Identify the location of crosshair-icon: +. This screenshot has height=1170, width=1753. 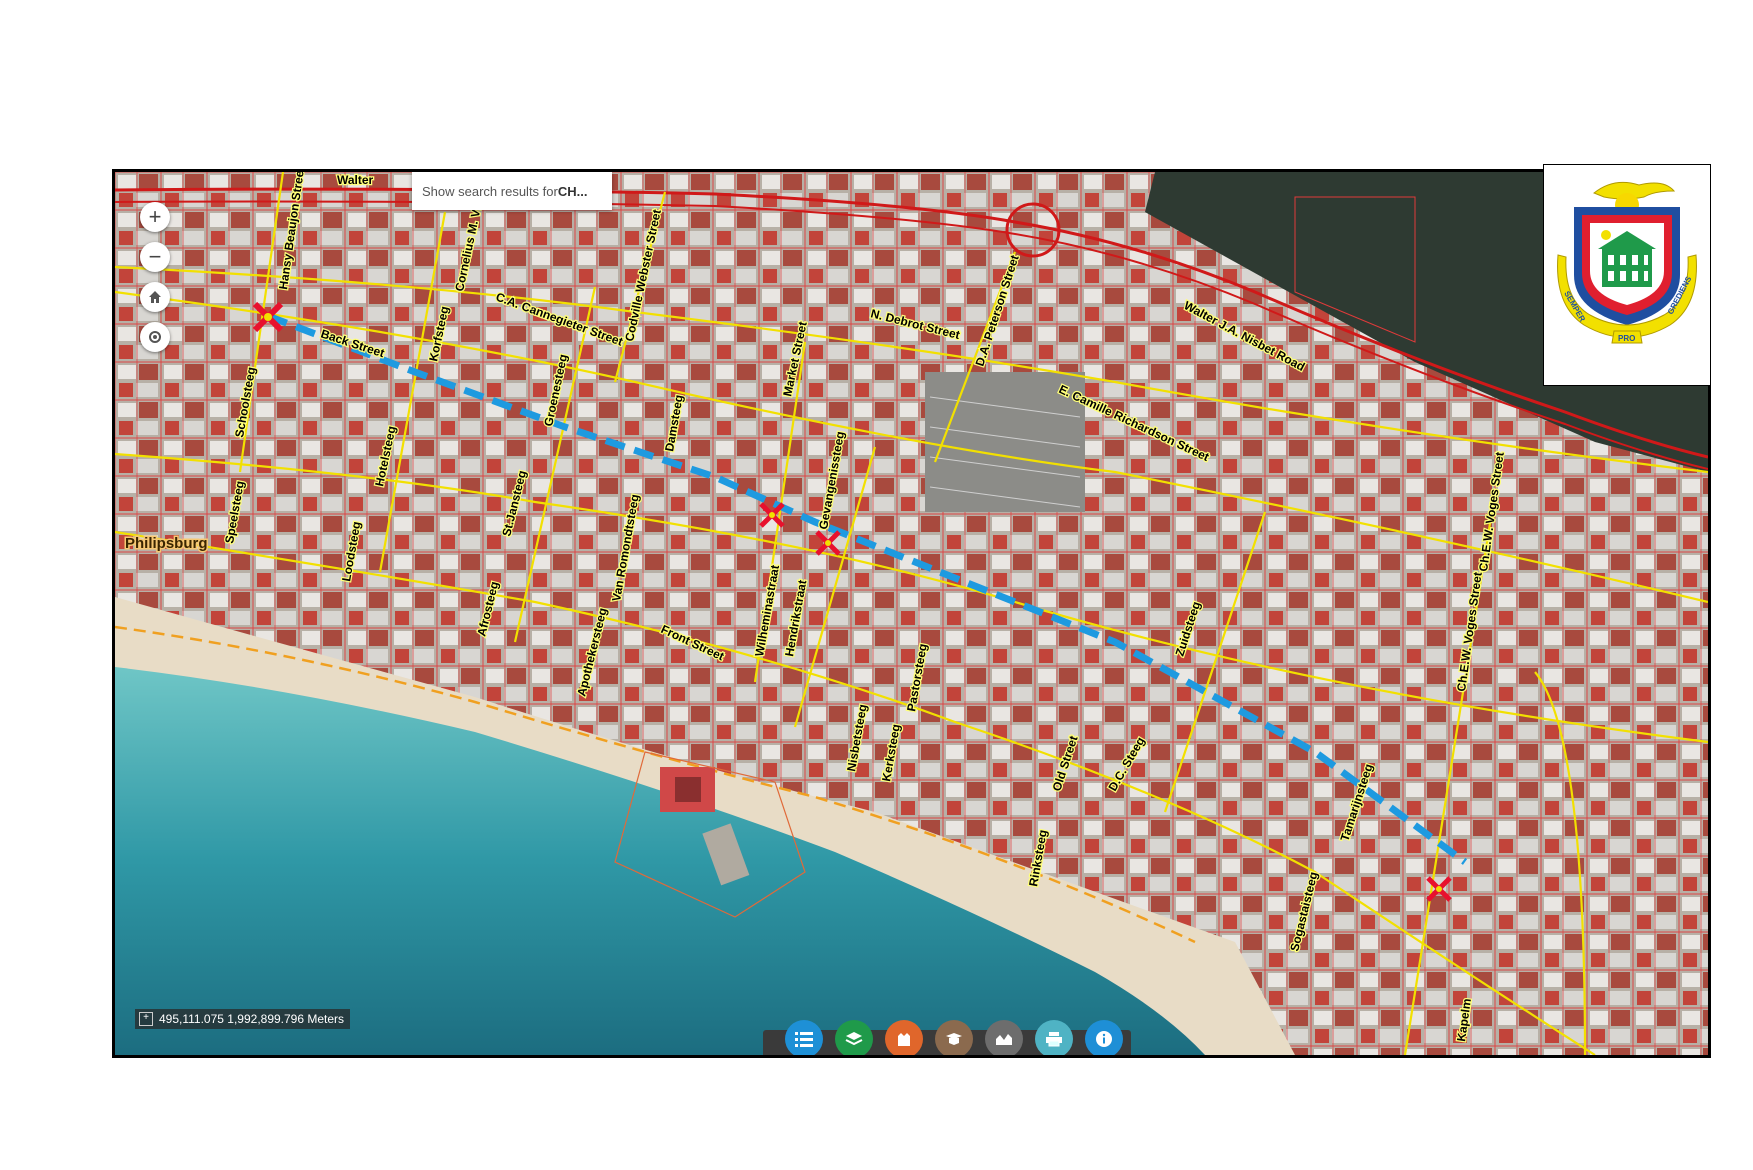
(146, 1019).